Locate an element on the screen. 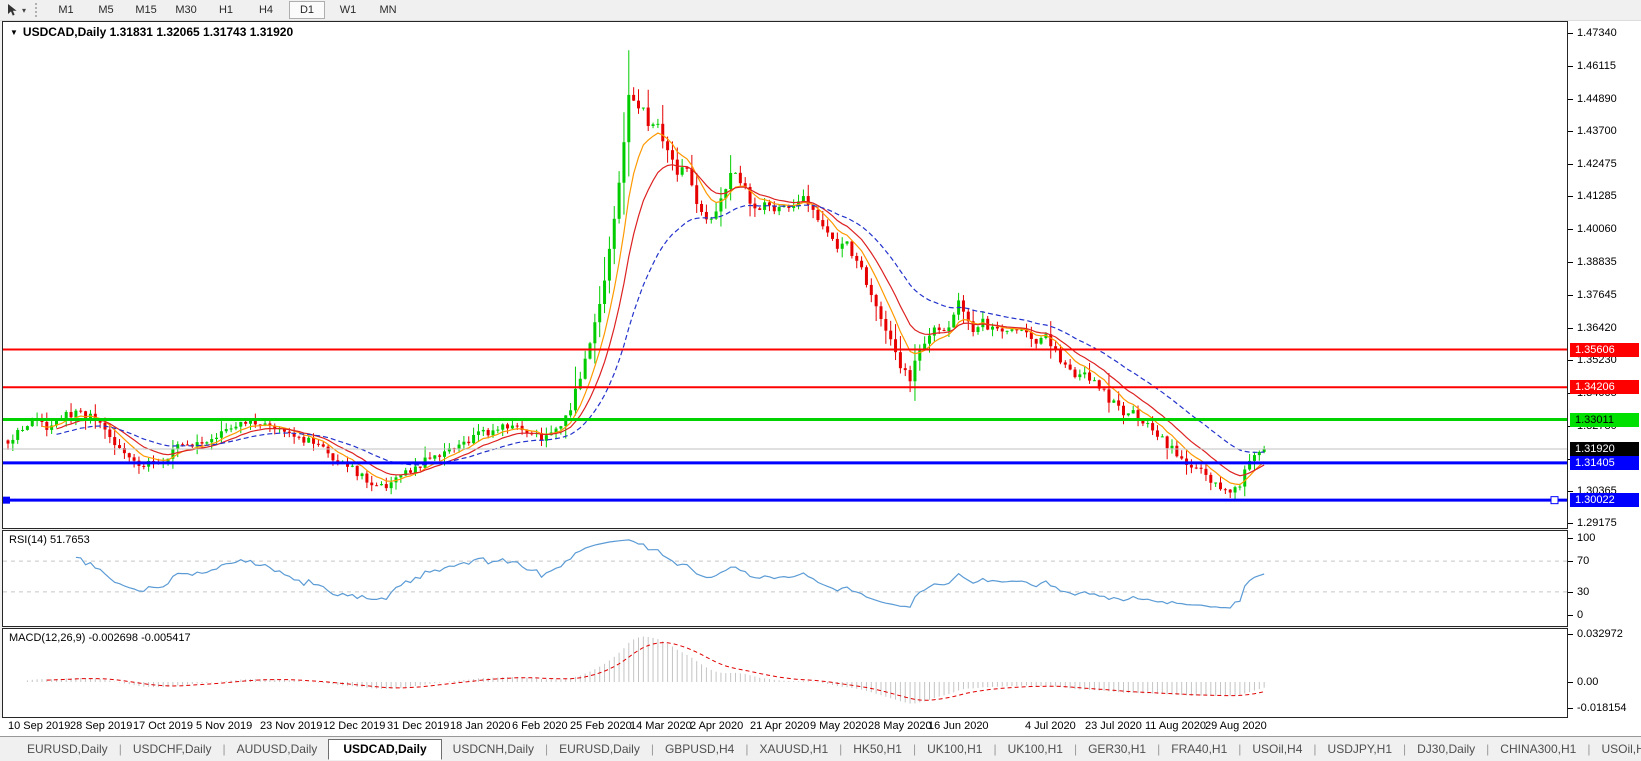  chart-tab-usoil-h1: USOil,H1 is located at coordinates (1615, 749).